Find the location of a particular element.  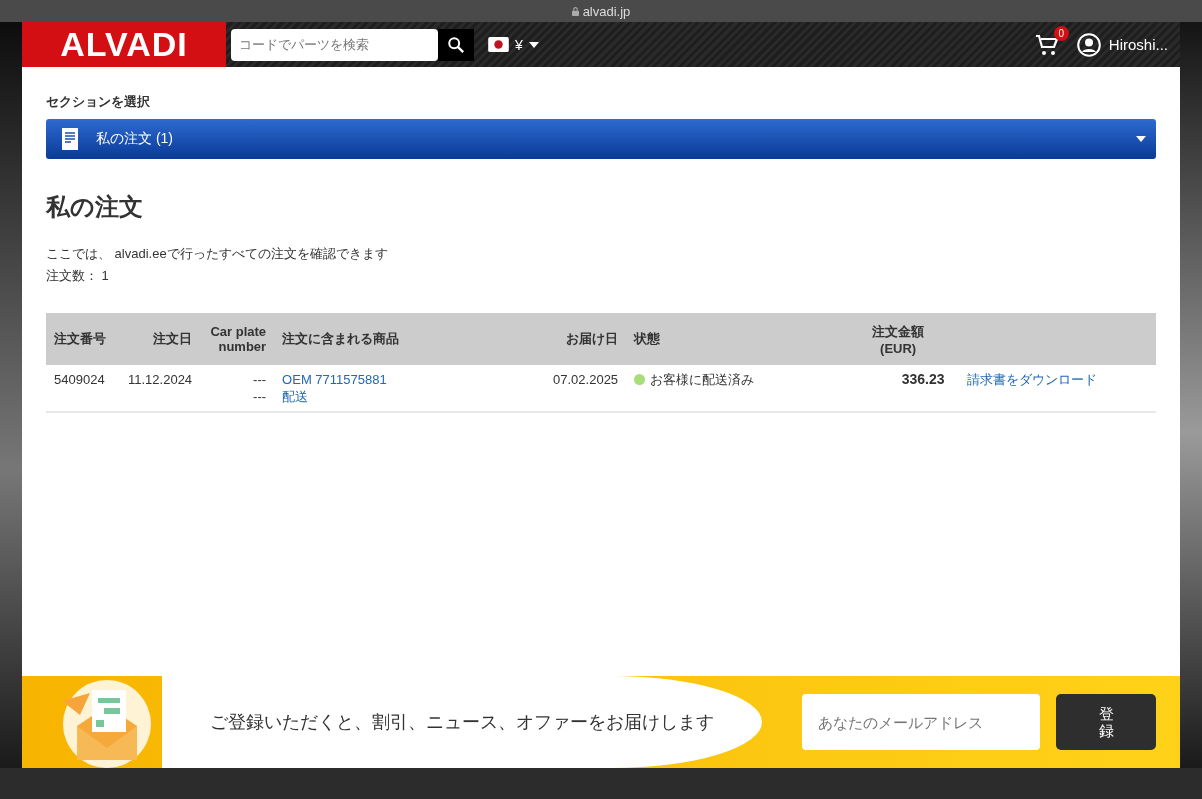

newsletter-text: ご登録いただくと、割引、ニュース、オファーをお届けします is located at coordinates (462, 722).